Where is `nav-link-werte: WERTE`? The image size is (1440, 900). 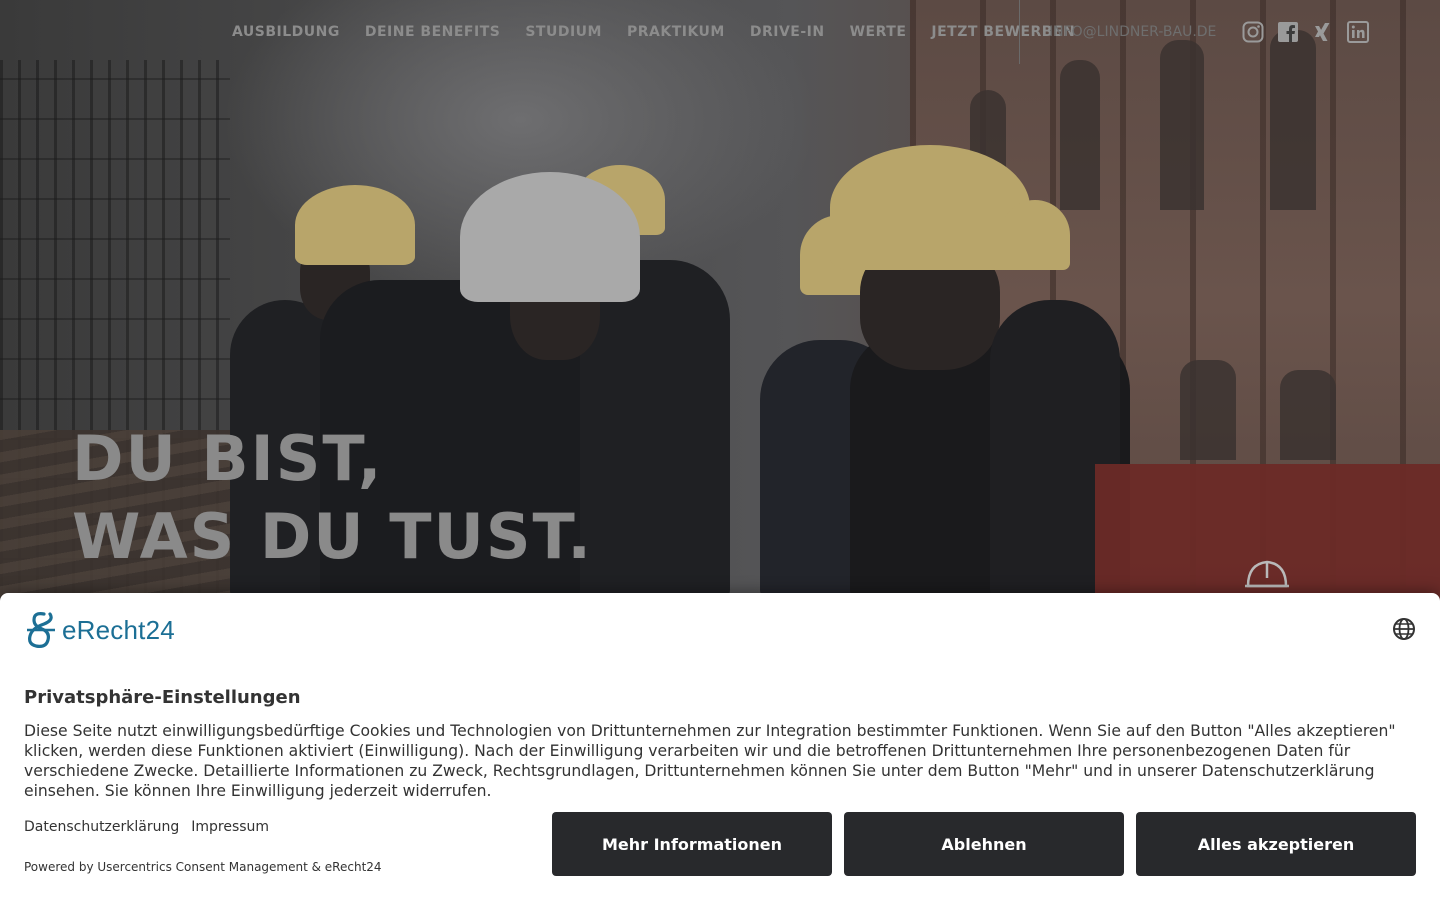 nav-link-werte: WERTE is located at coordinates (878, 32).